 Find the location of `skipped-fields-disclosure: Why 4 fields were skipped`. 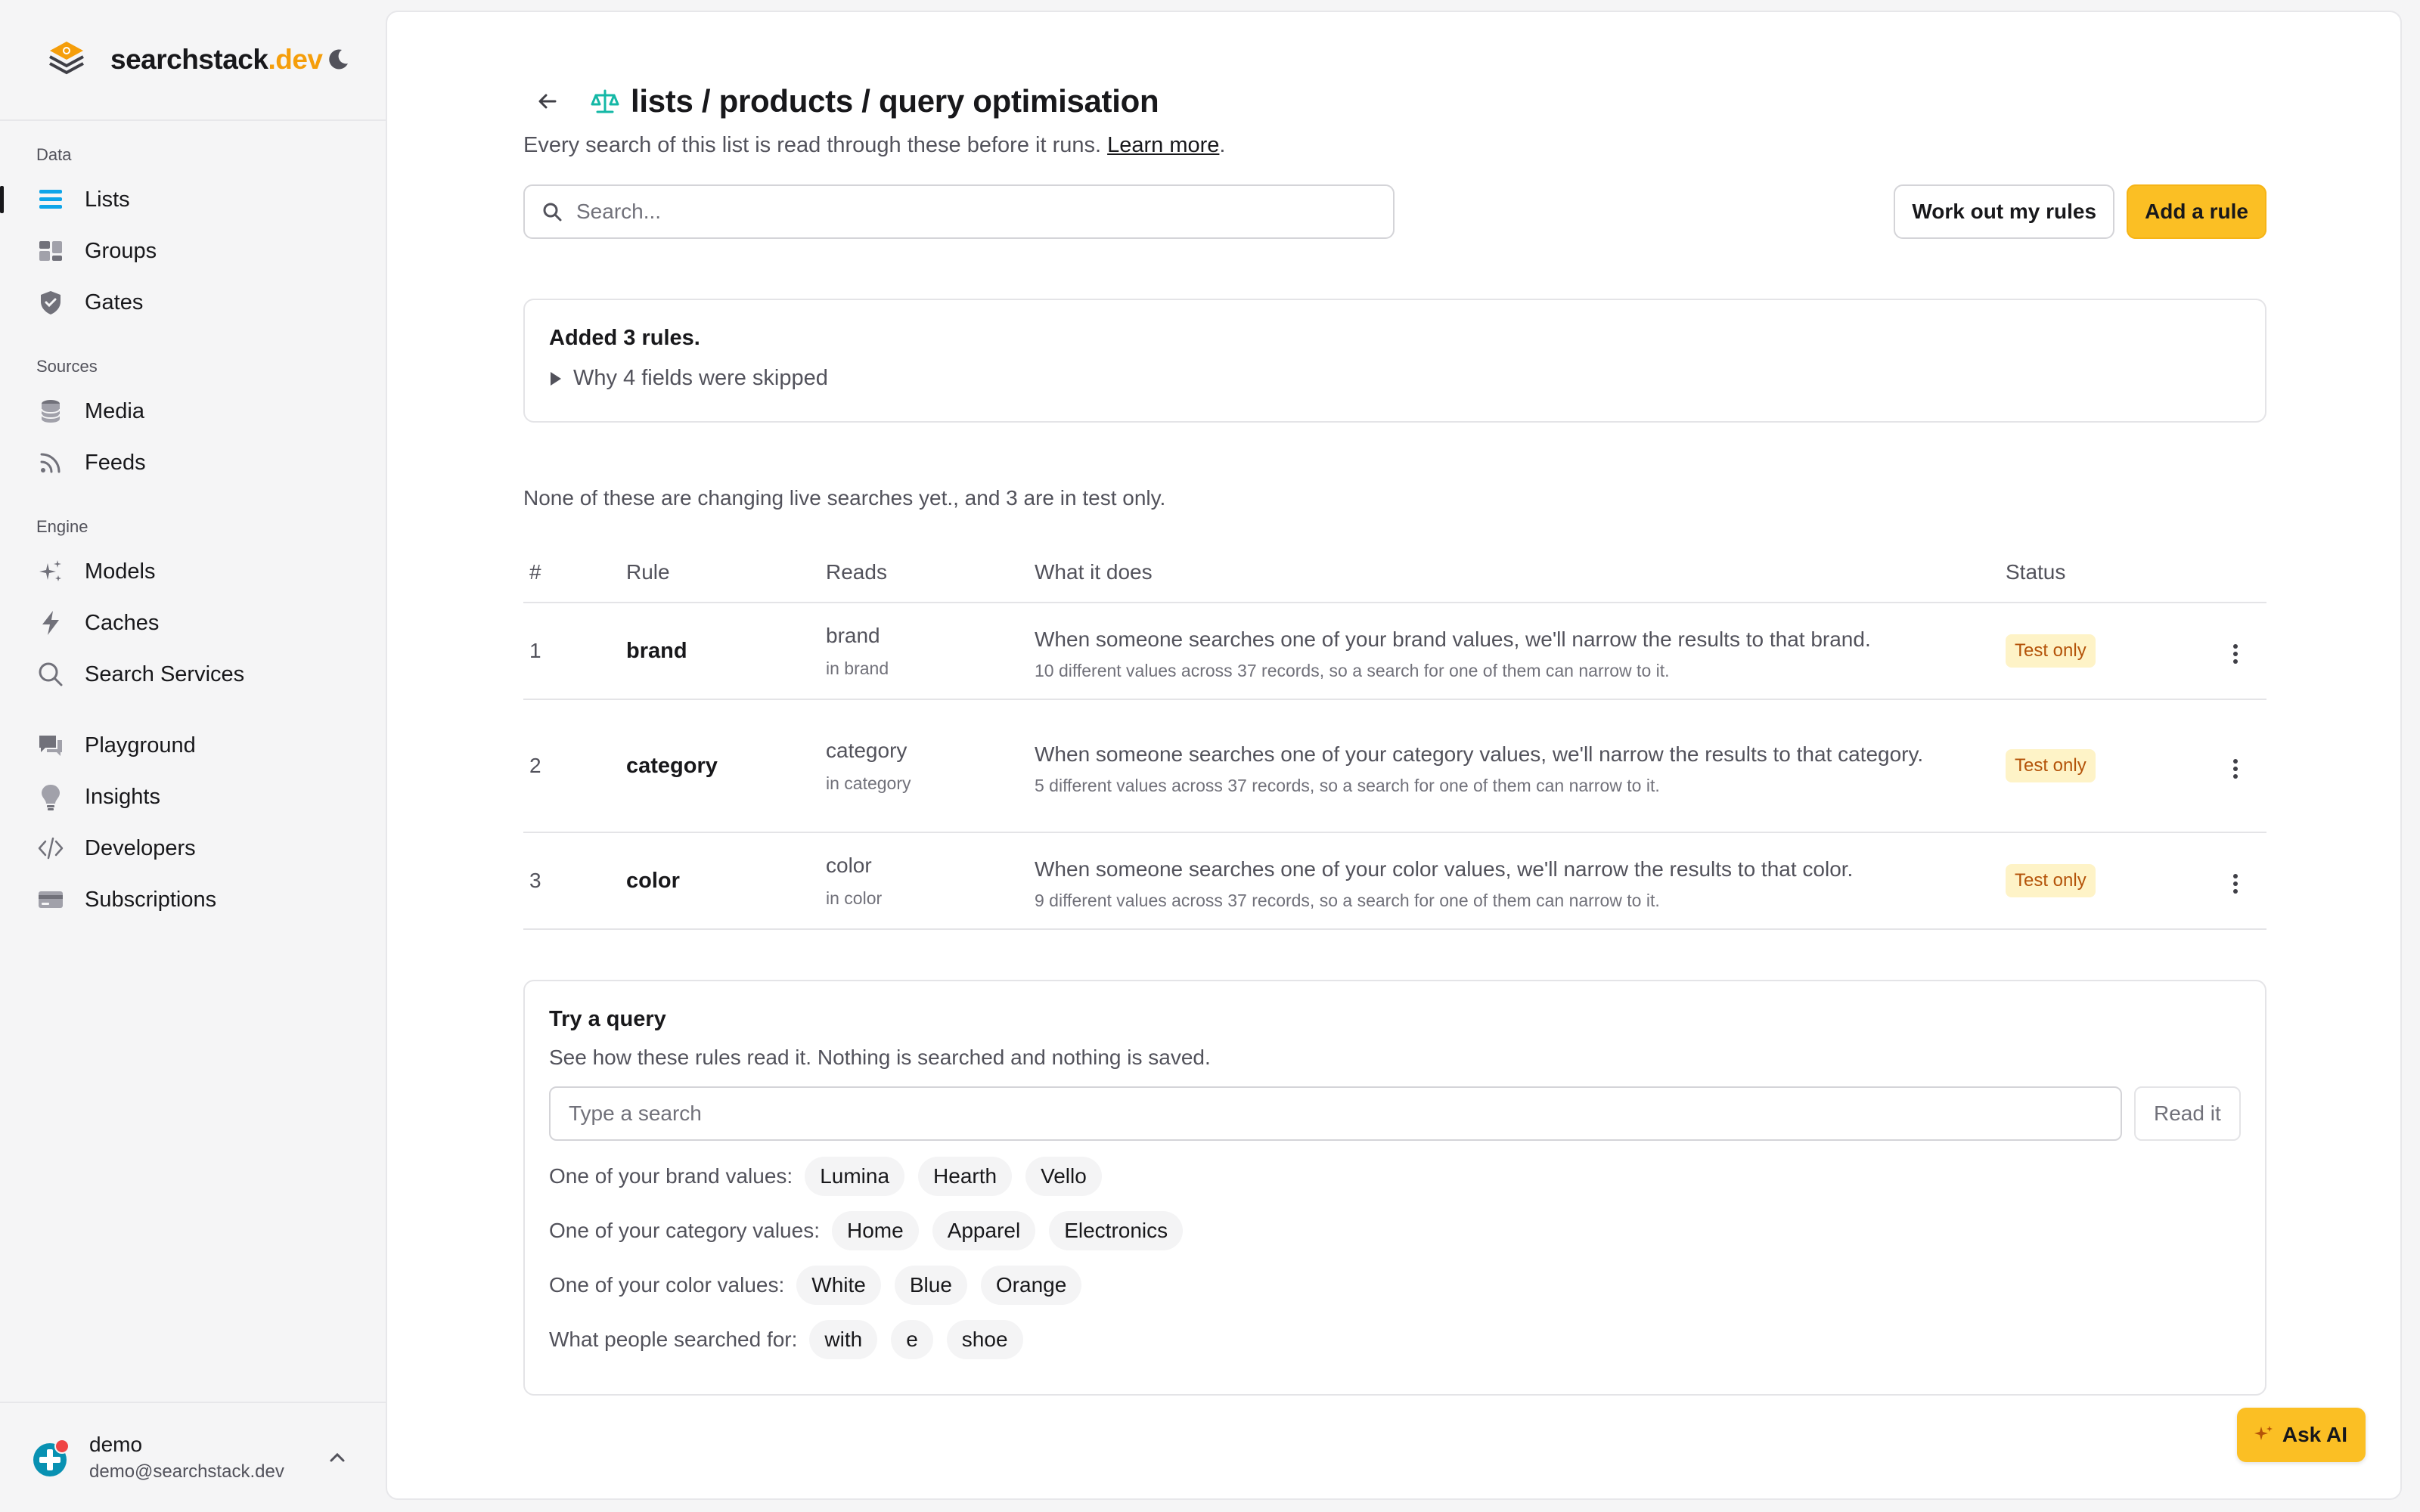

skipped-fields-disclosure: Why 4 fields were skipped is located at coordinates (1395, 379).